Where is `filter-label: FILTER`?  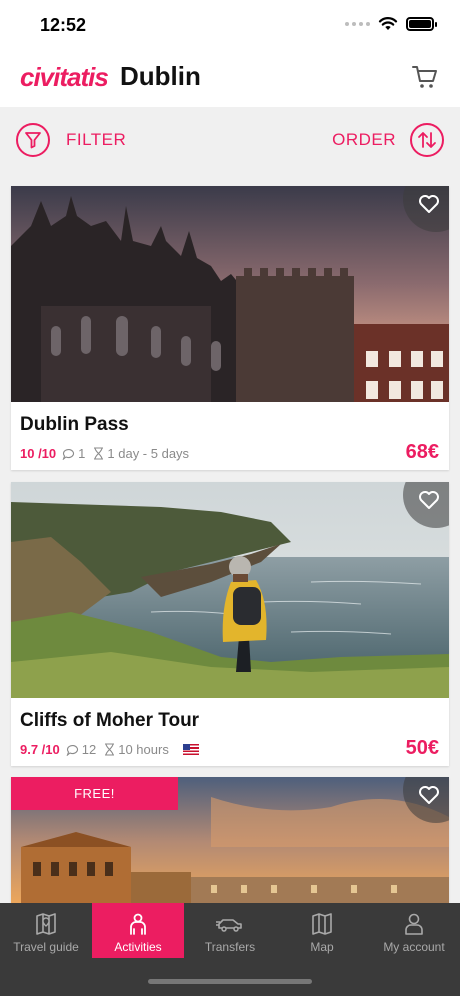
filter-label: FILTER is located at coordinates (96, 139).